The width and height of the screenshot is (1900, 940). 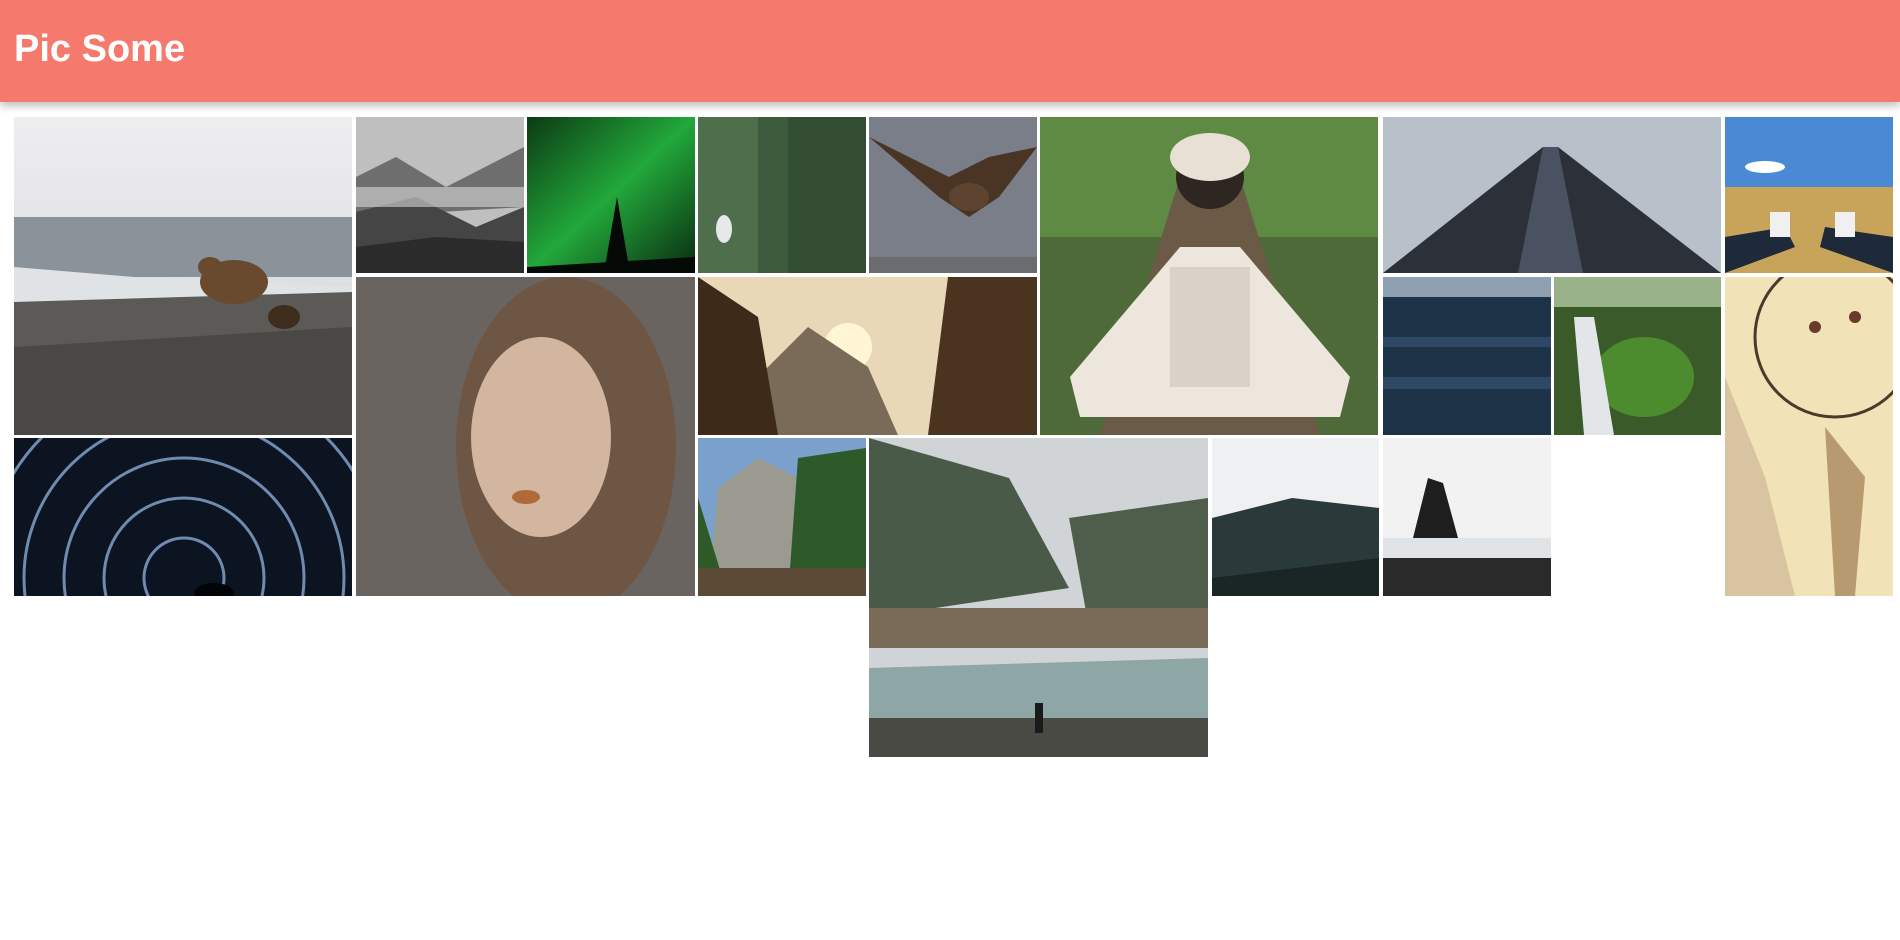 I want to click on photo-fog-mountain, so click(x=1295, y=517).